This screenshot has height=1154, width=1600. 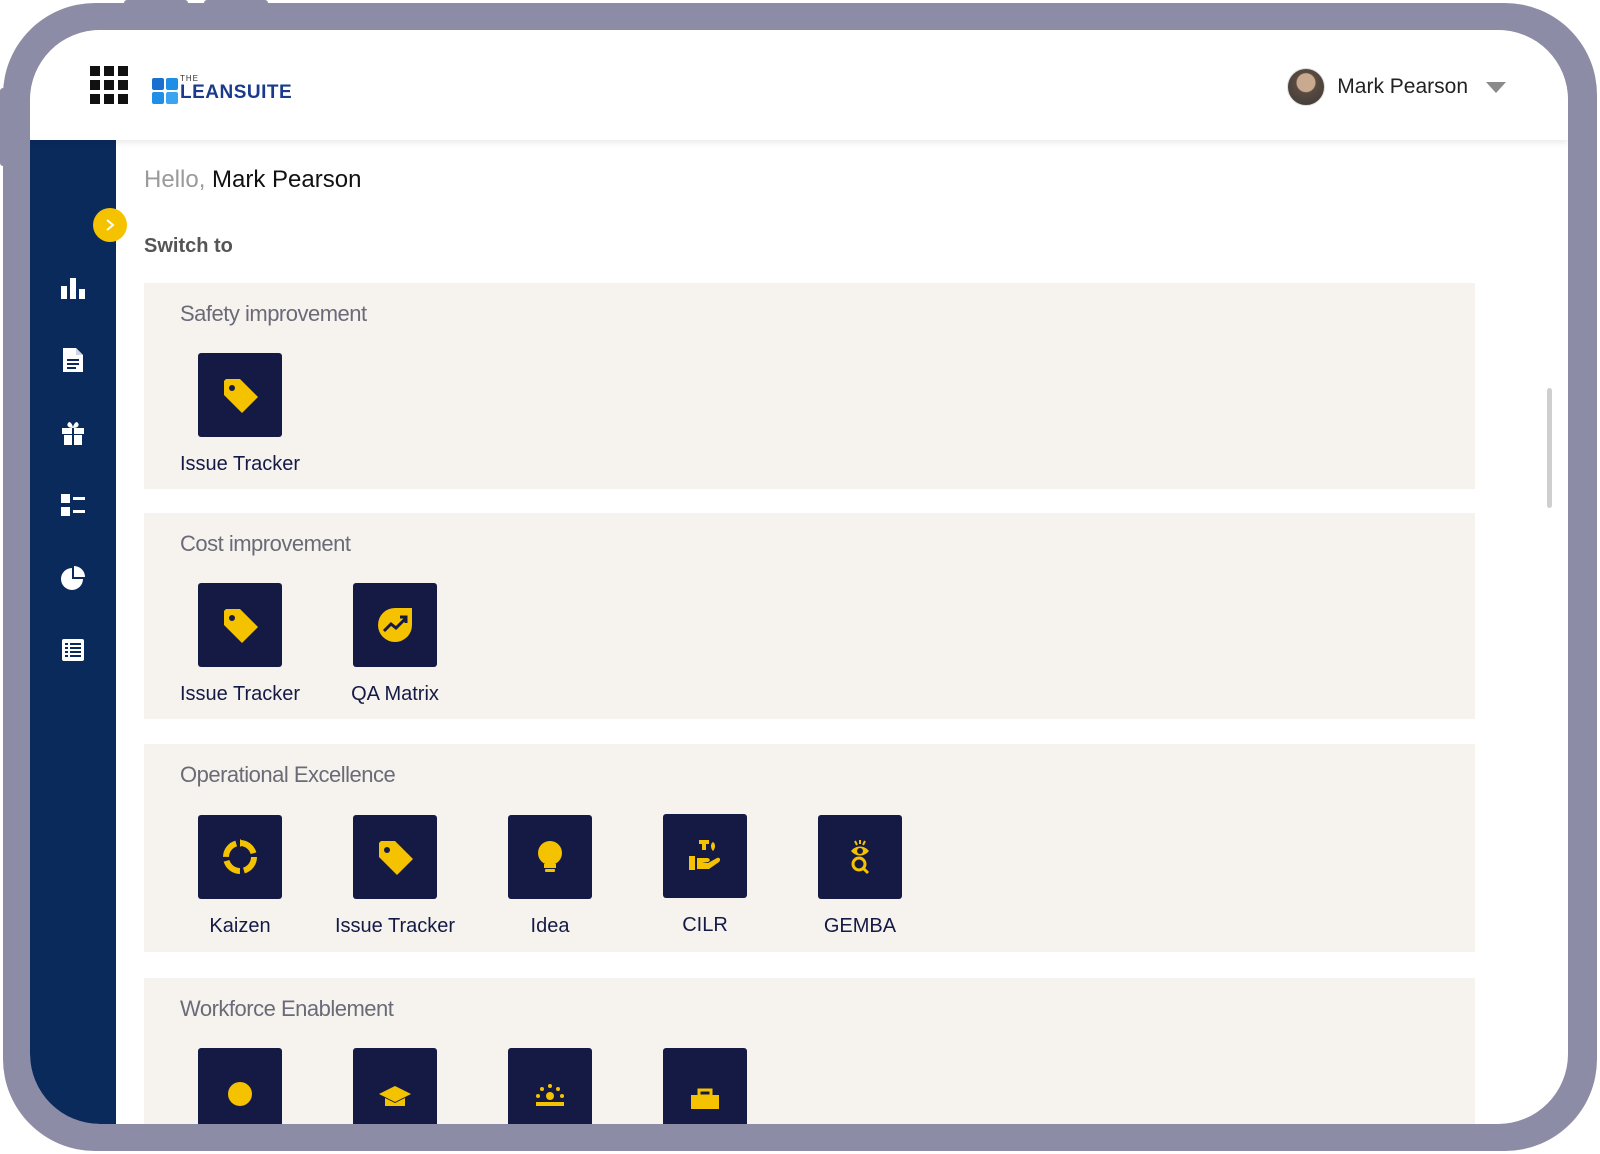 What do you see at coordinates (705, 925) in the screenshot?
I see `tile-label: CILR` at bounding box center [705, 925].